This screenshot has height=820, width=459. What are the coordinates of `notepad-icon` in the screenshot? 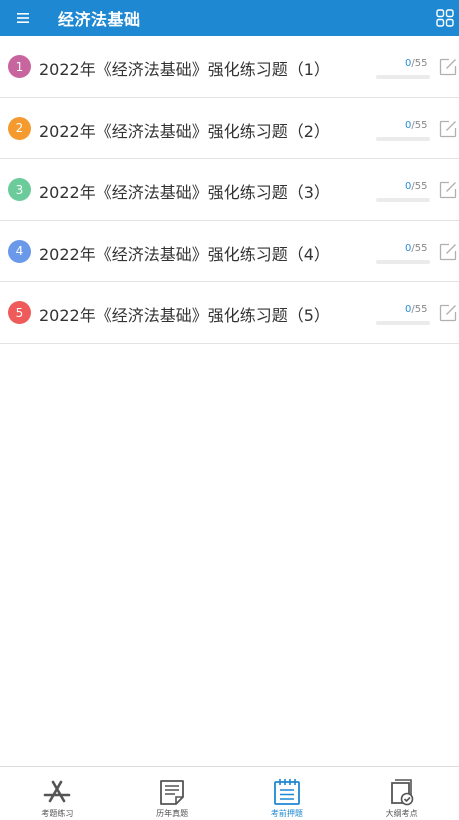 It's located at (286, 792).